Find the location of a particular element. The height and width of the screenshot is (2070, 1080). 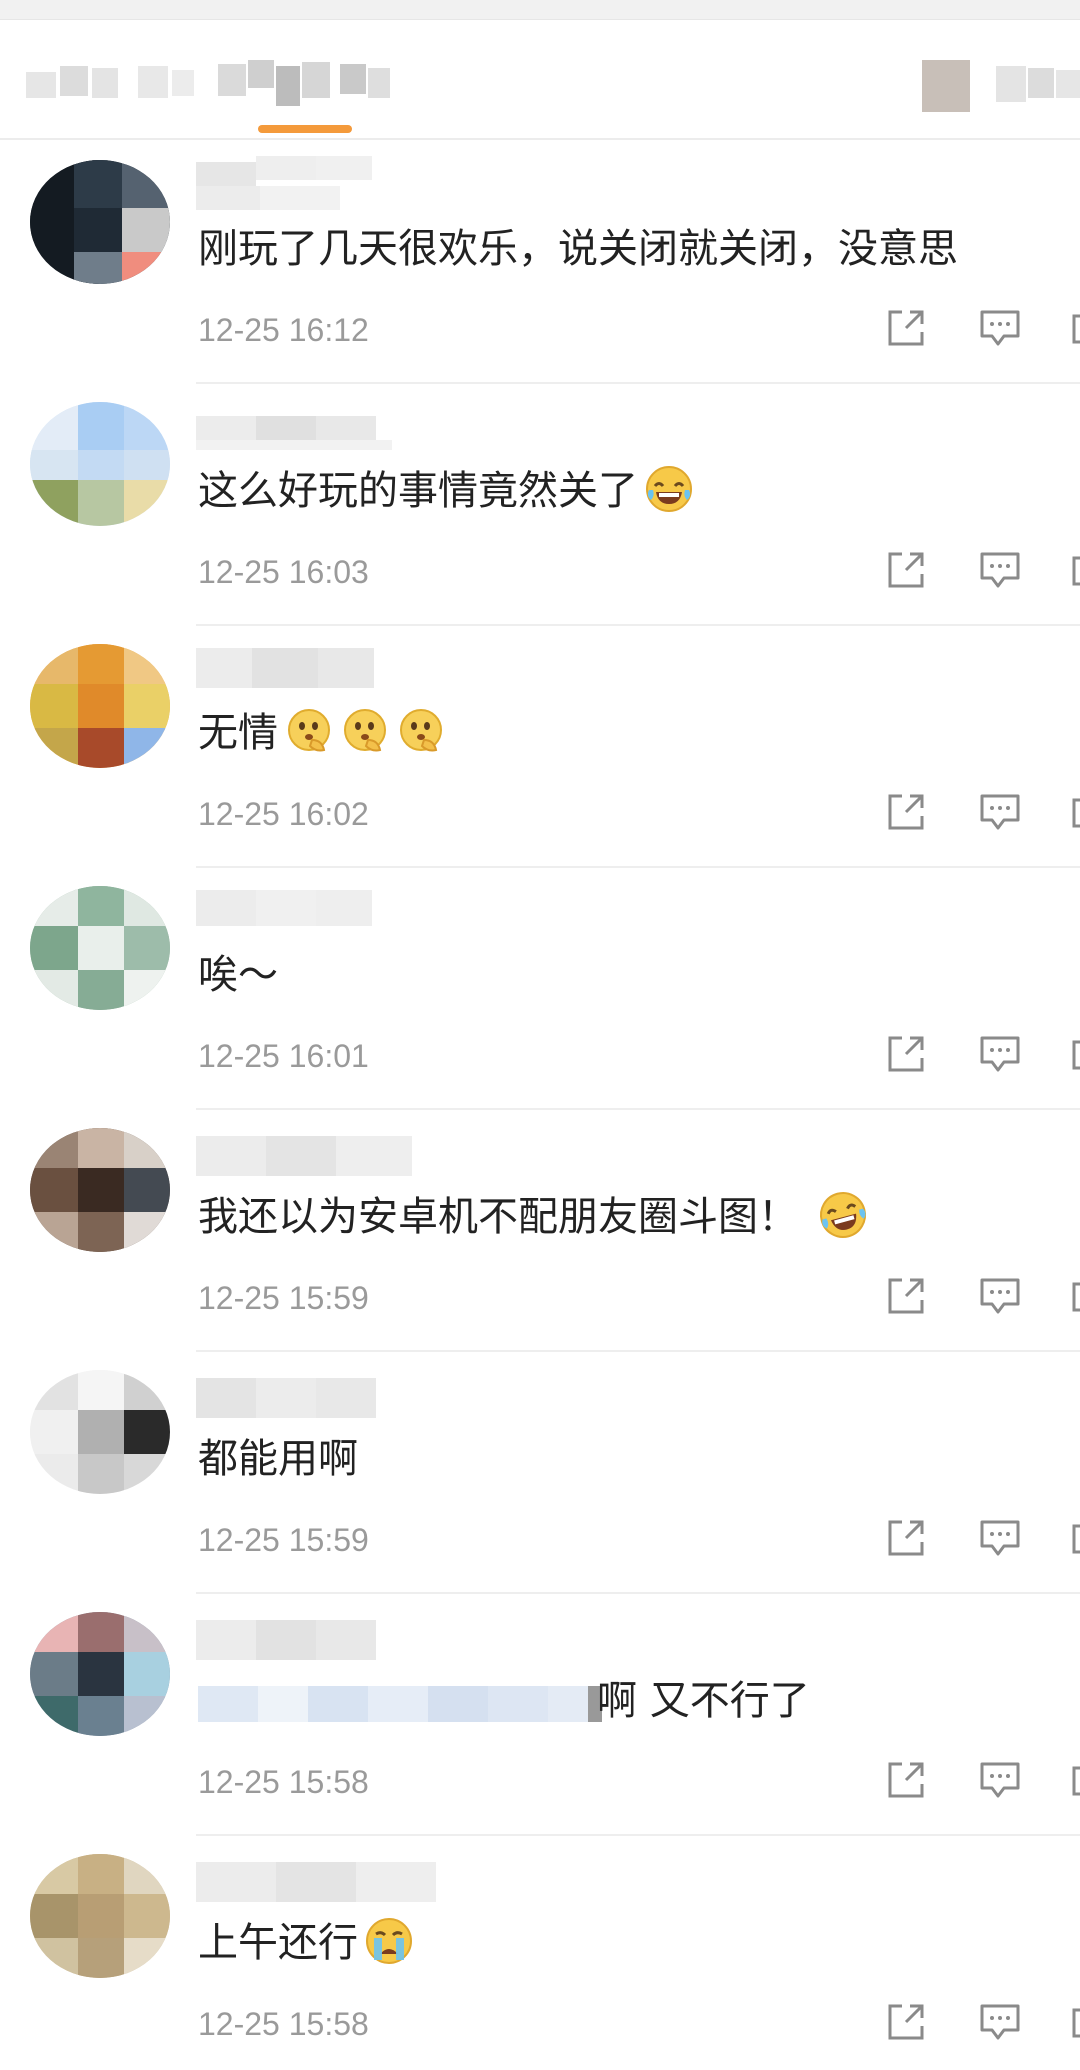

comment-item: 无情 12-25 16:02 is located at coordinates (540, 747).